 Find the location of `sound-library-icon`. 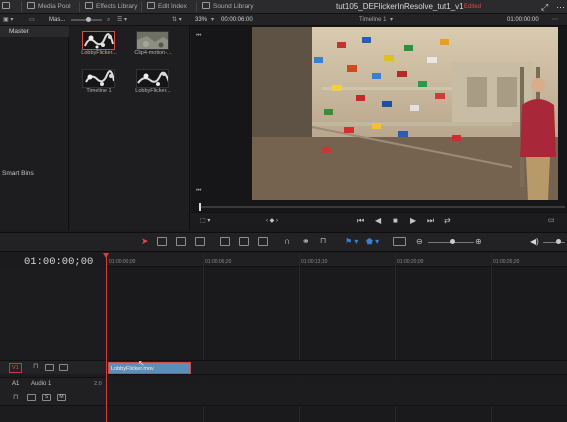

sound-library-icon is located at coordinates (206, 5).